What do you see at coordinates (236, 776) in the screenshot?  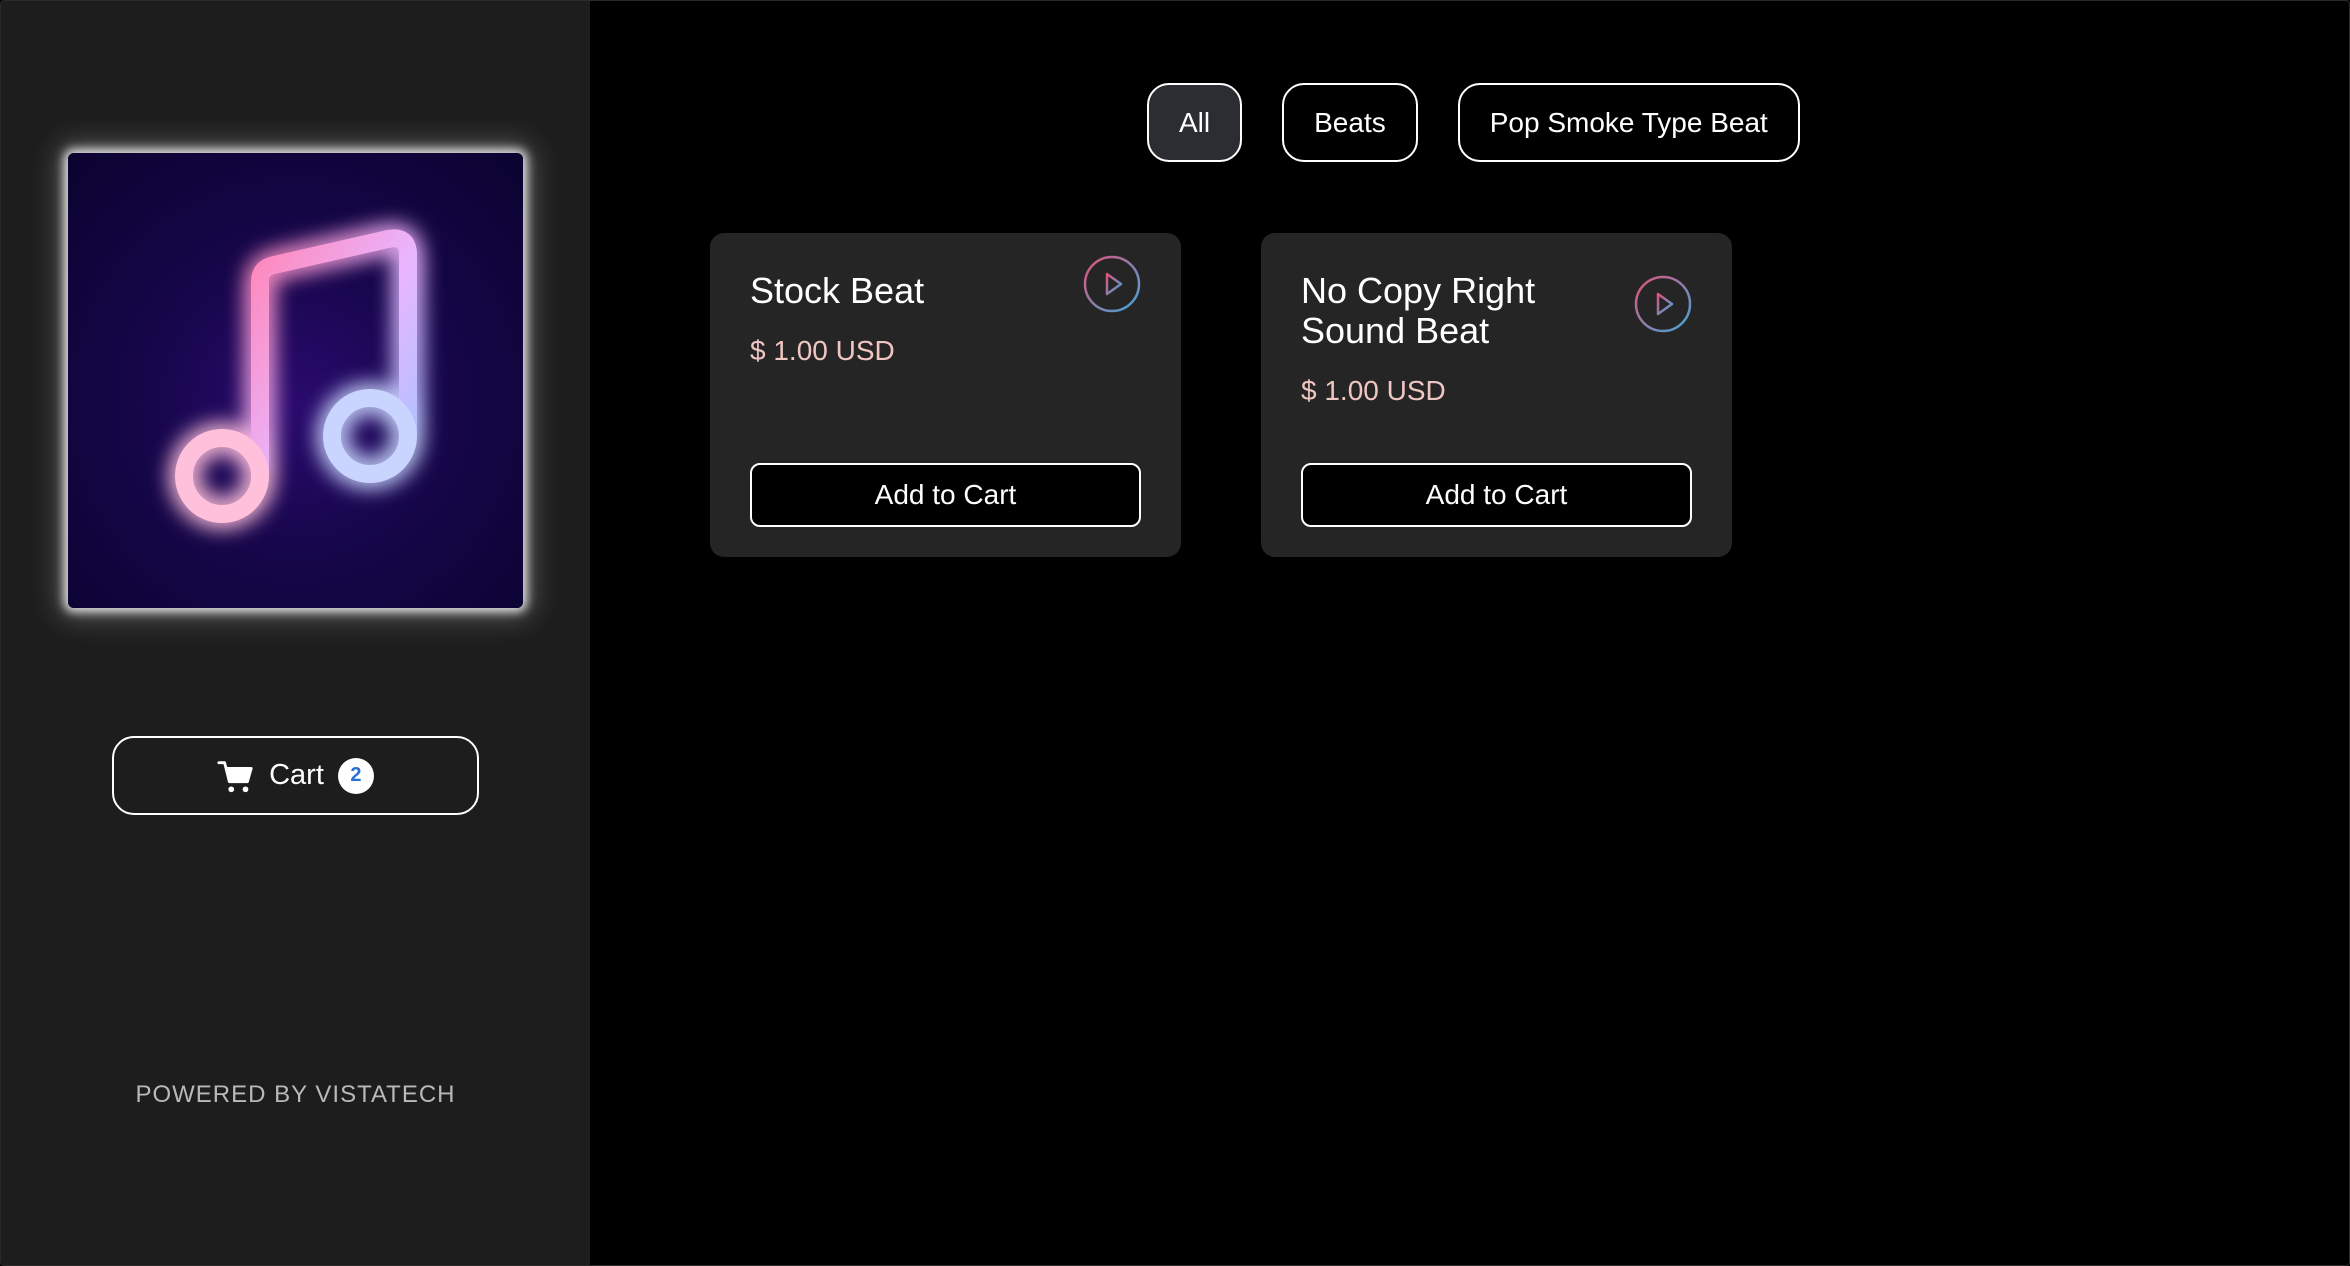 I see `cart-icon` at bounding box center [236, 776].